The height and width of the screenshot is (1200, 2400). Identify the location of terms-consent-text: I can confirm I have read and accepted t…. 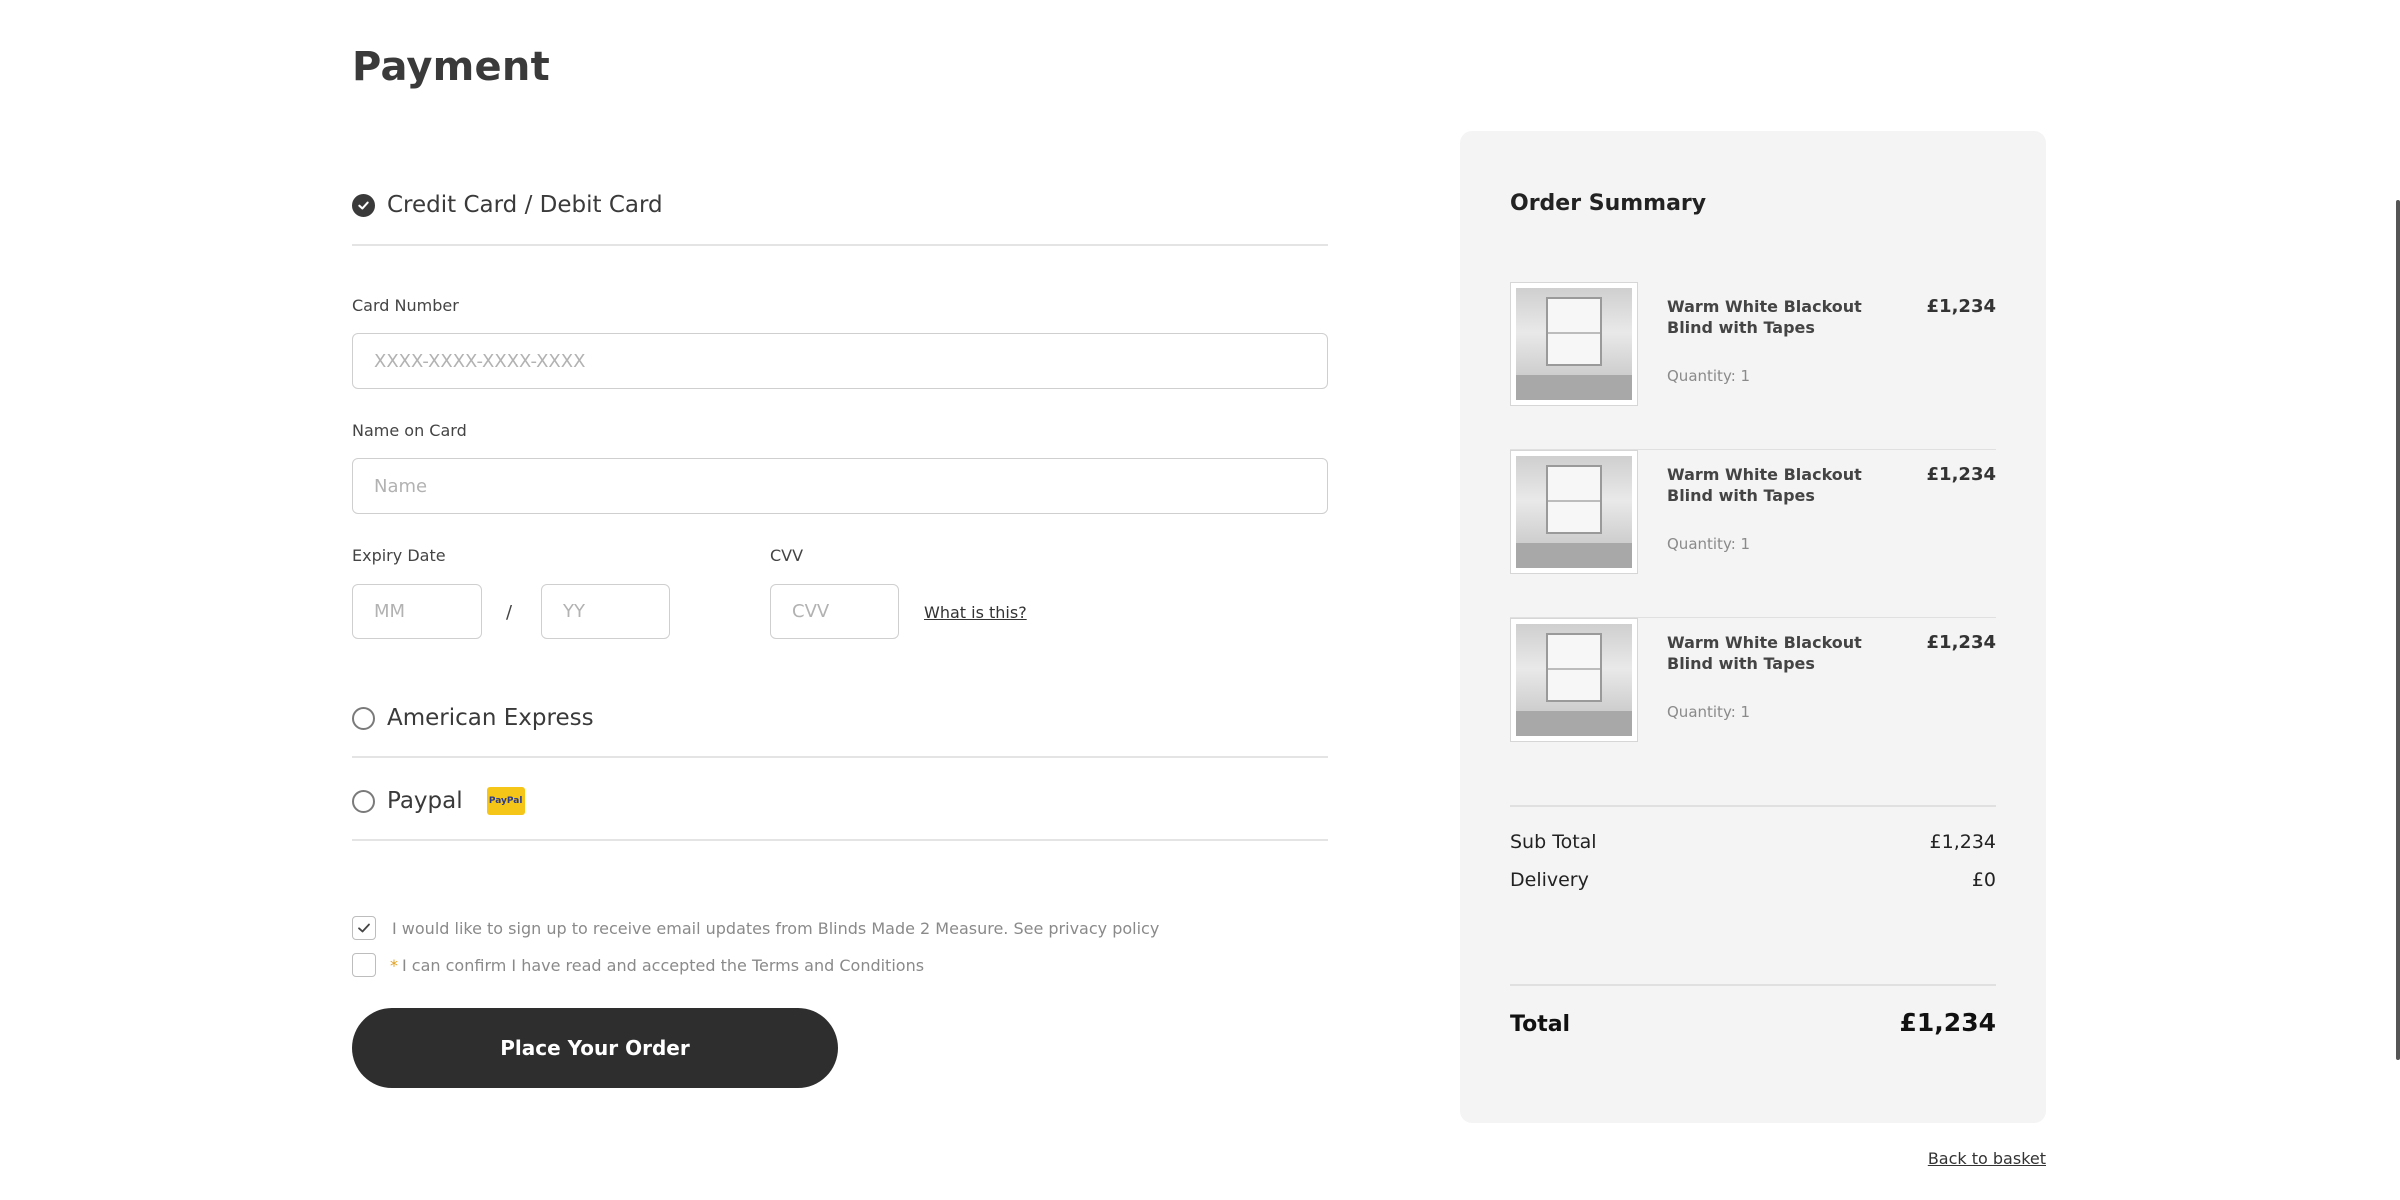
(663, 965).